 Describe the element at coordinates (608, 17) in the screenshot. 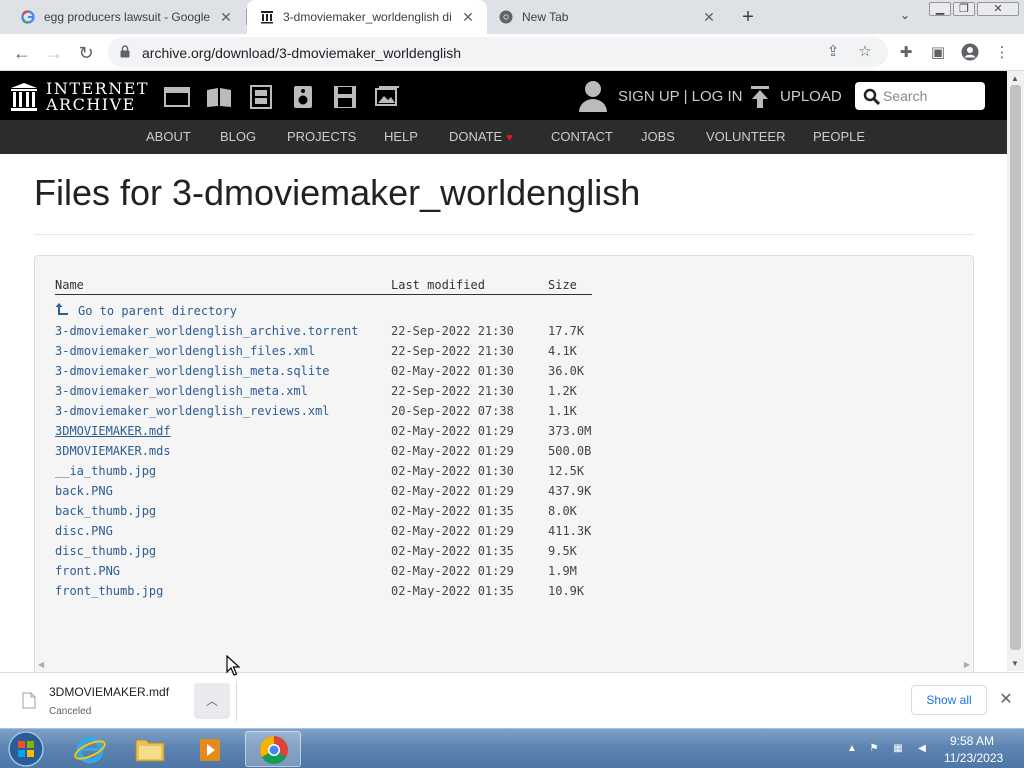

I see `tab-new-tab: New Tab ✕` at that location.